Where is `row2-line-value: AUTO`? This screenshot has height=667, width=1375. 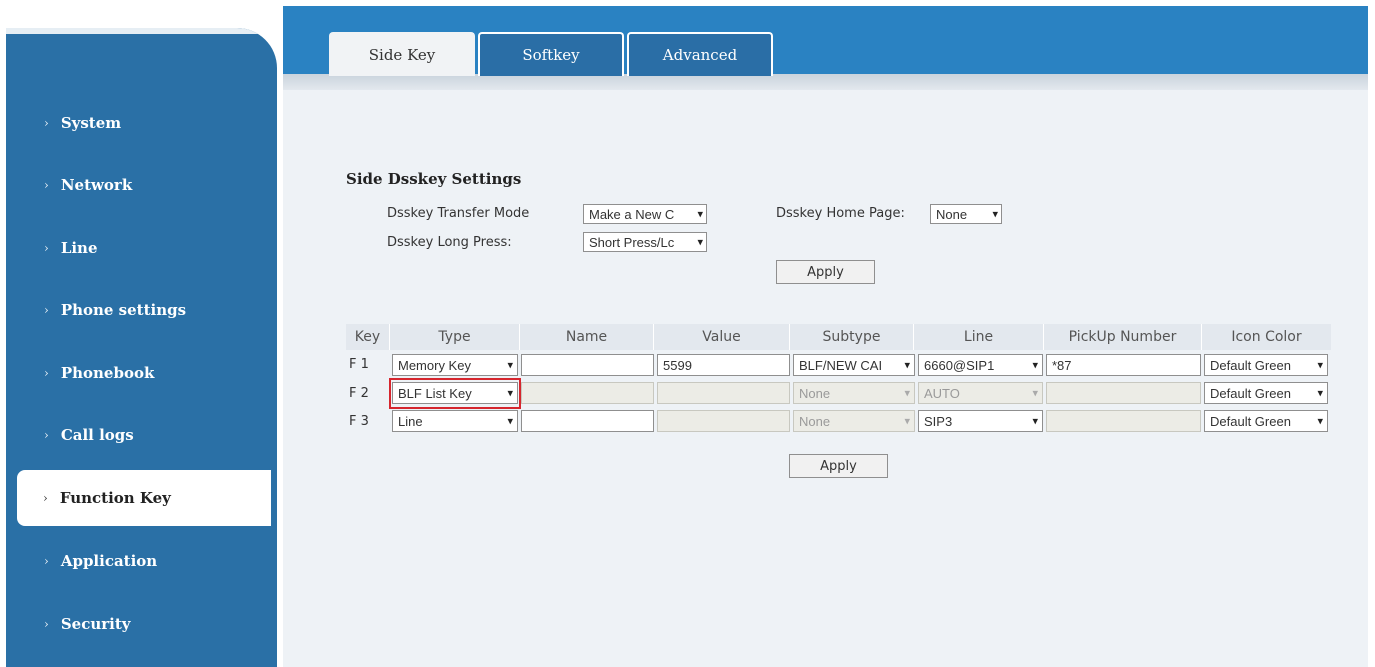
row2-line-value: AUTO is located at coordinates (942, 393).